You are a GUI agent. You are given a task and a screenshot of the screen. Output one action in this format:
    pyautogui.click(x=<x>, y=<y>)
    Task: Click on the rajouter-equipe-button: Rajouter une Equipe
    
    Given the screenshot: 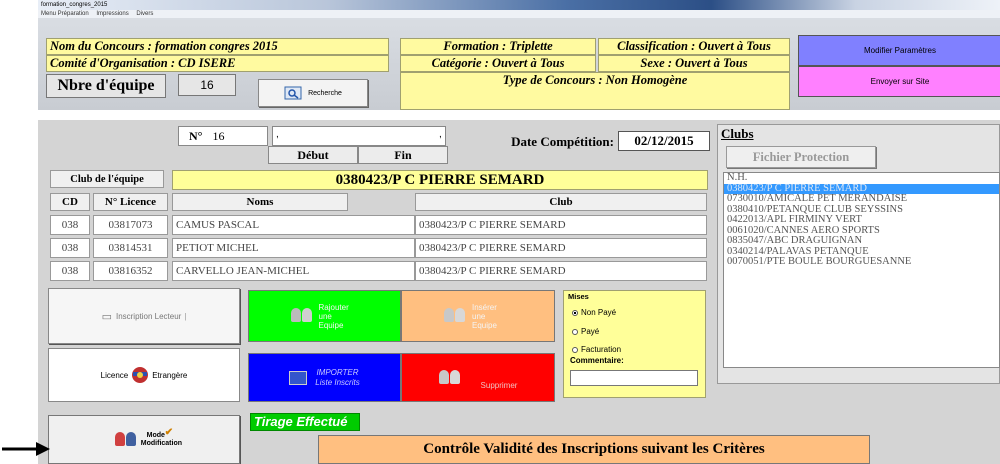 What is the action you would take?
    pyautogui.click(x=324, y=316)
    